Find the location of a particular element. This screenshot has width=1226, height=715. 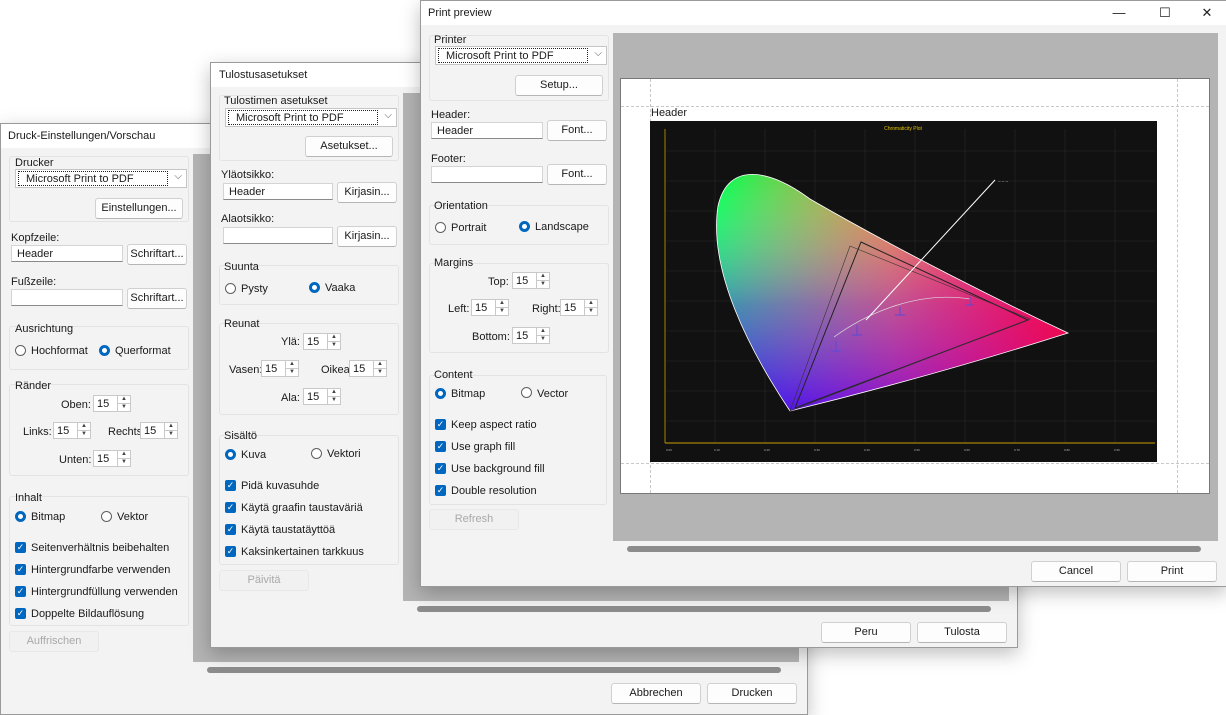

german-check-aspect: ✓ is located at coordinates (20, 547).